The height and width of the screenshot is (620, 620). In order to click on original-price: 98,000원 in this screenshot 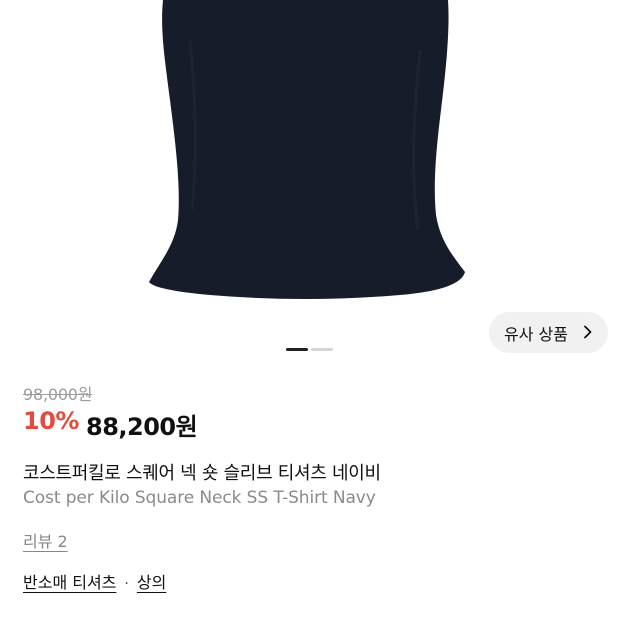, I will do `click(58, 394)`.